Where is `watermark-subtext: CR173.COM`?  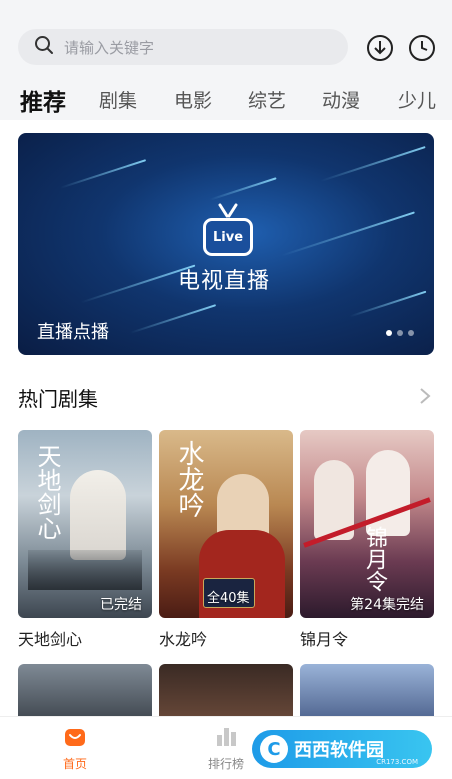 watermark-subtext: CR173.COM is located at coordinates (397, 762).